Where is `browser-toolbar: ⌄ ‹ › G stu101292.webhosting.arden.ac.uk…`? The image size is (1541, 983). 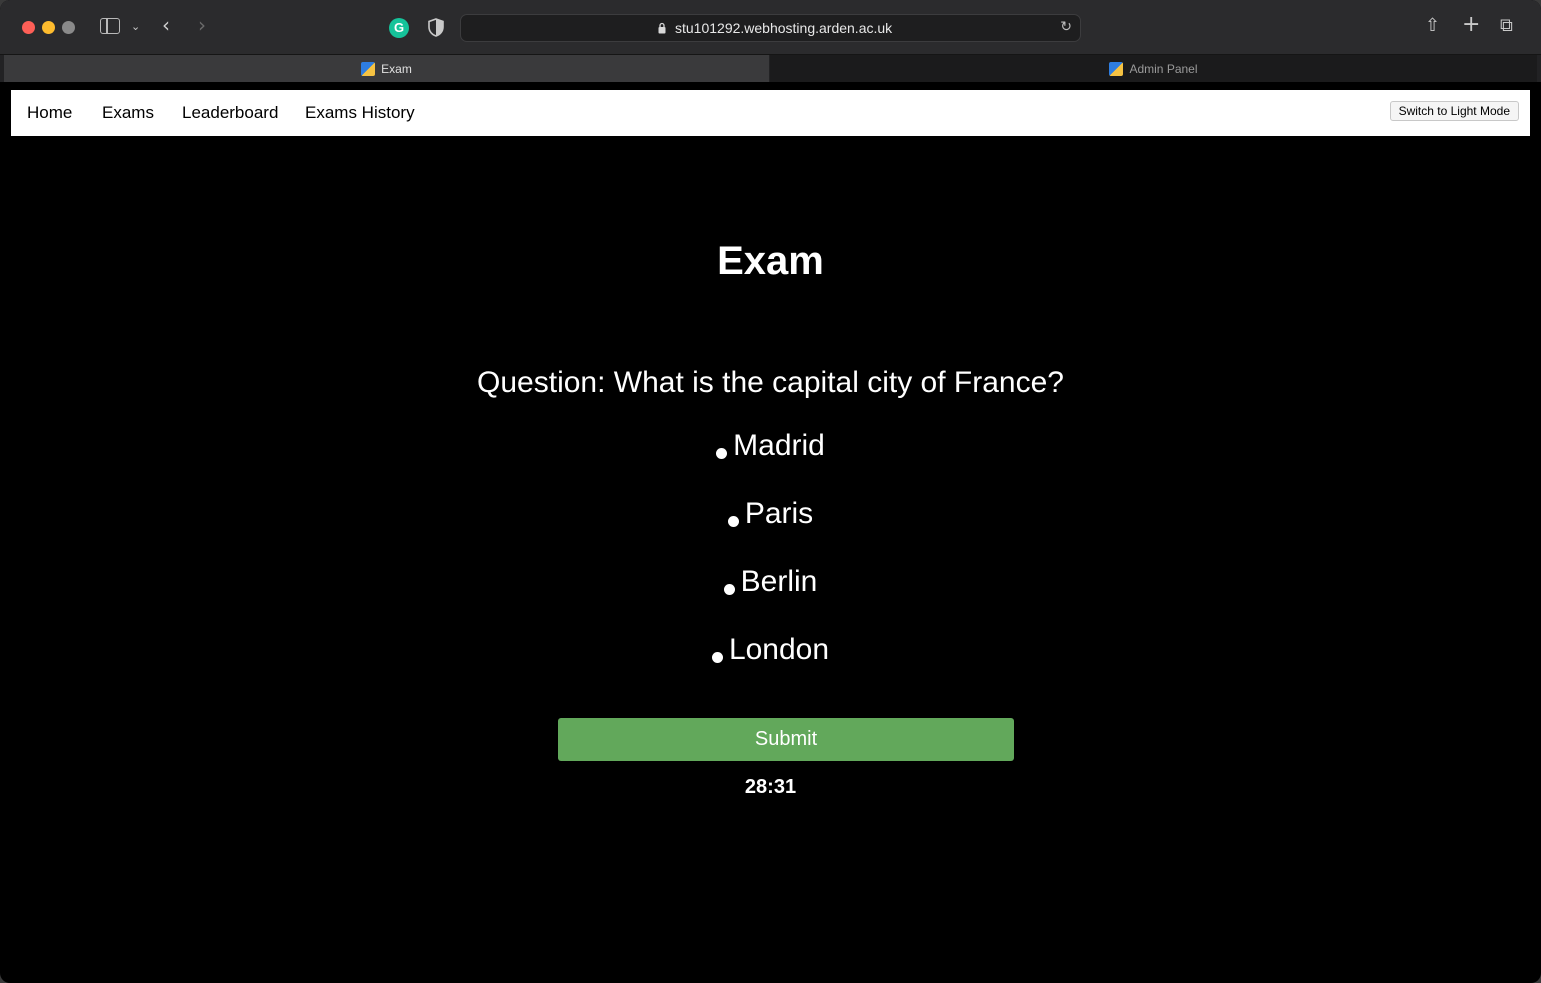
browser-toolbar: ⌄ ‹ › G stu101292.webhosting.arden.ac.uk… is located at coordinates (770, 27).